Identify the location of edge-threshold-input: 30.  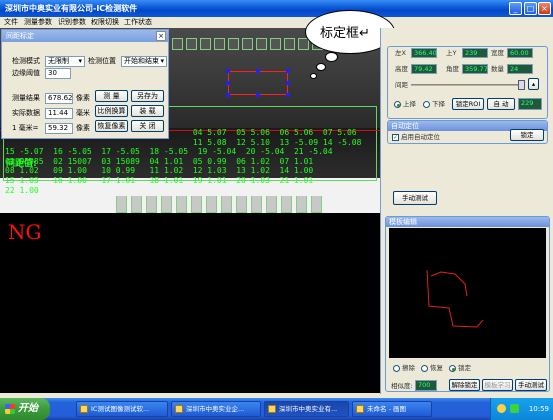
(58, 73).